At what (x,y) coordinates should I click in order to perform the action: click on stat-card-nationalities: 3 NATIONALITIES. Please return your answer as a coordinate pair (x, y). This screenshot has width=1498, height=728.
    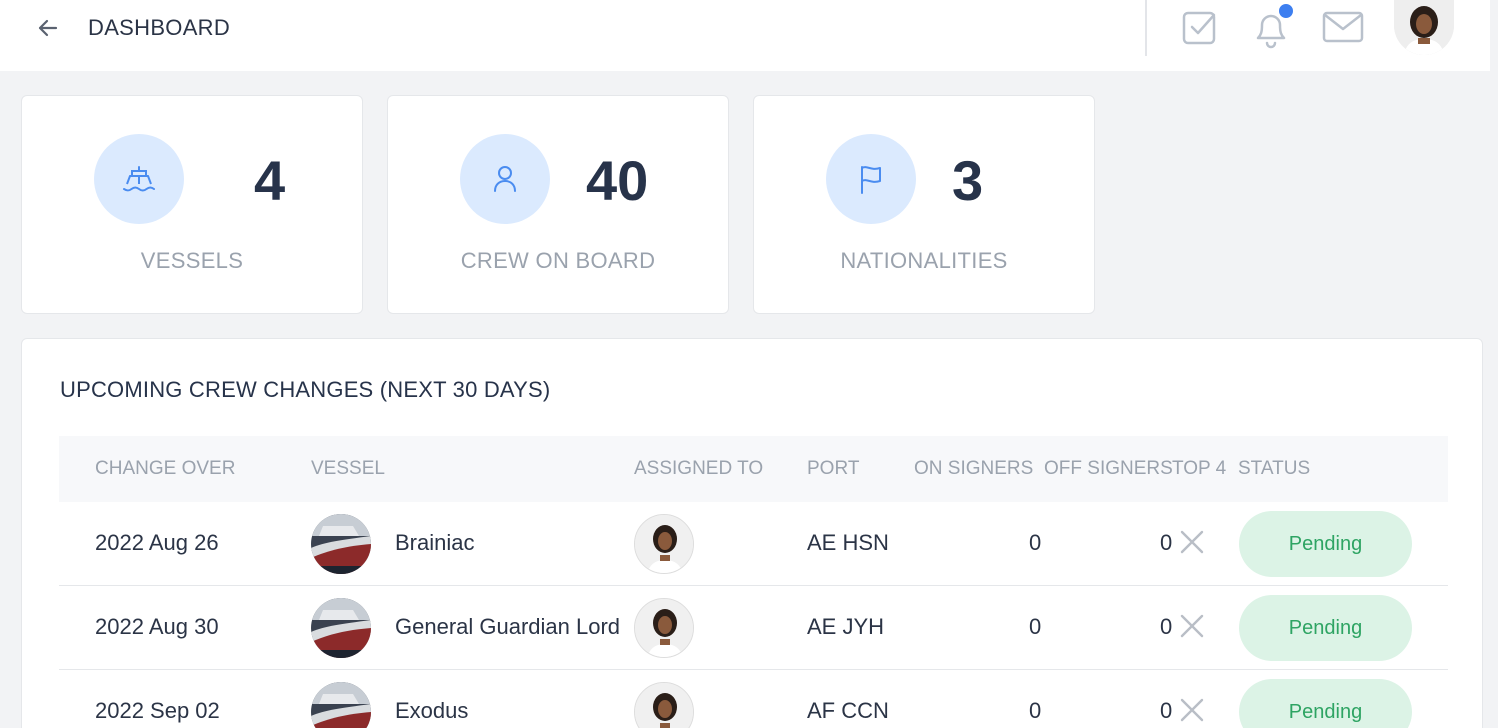
    Looking at the image, I should click on (924, 204).